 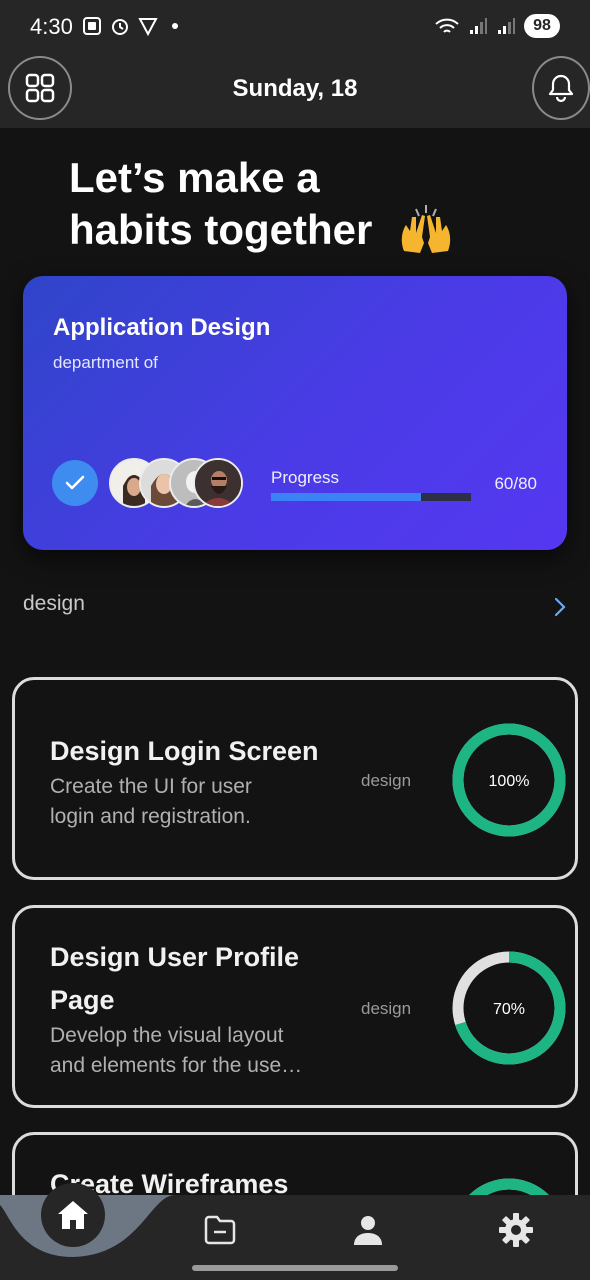 I want to click on date-title: Sunday, 18, so click(x=295, y=88).